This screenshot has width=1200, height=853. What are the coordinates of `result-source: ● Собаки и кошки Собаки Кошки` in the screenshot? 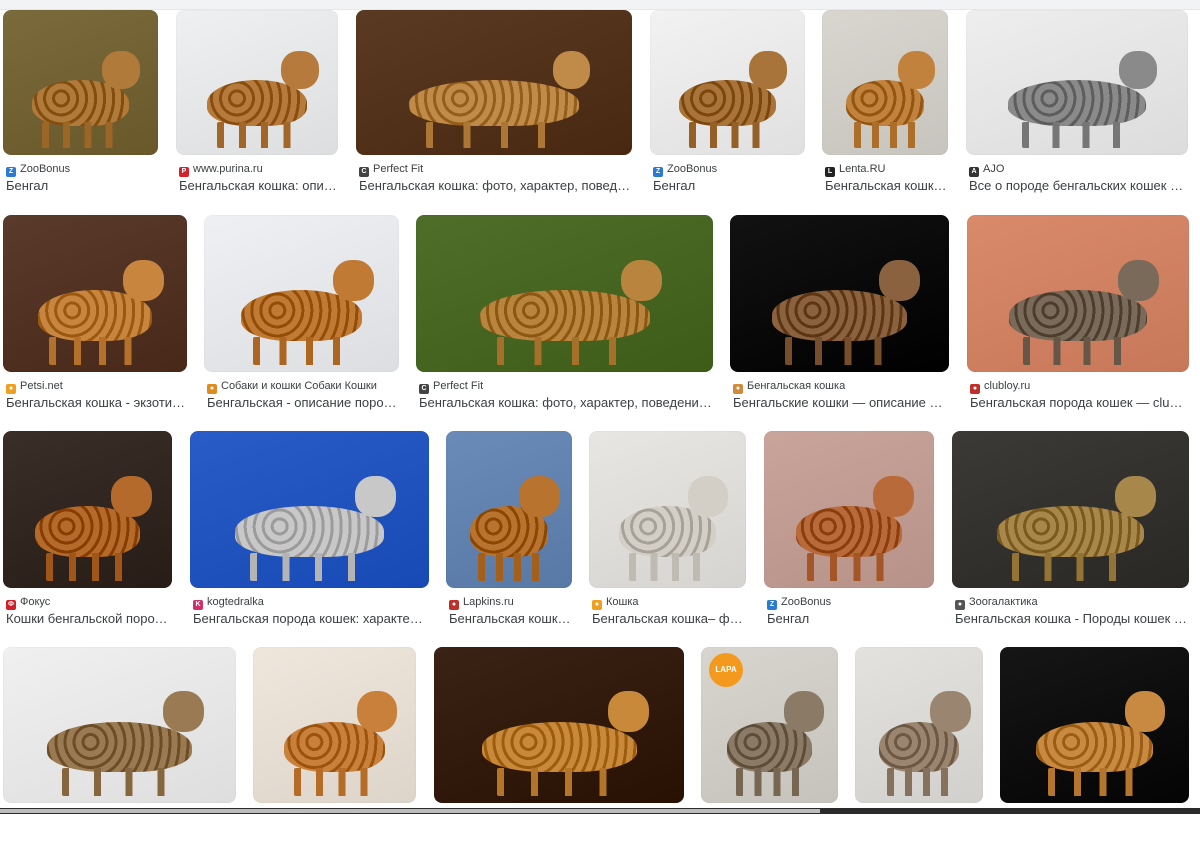 It's located at (301, 387).